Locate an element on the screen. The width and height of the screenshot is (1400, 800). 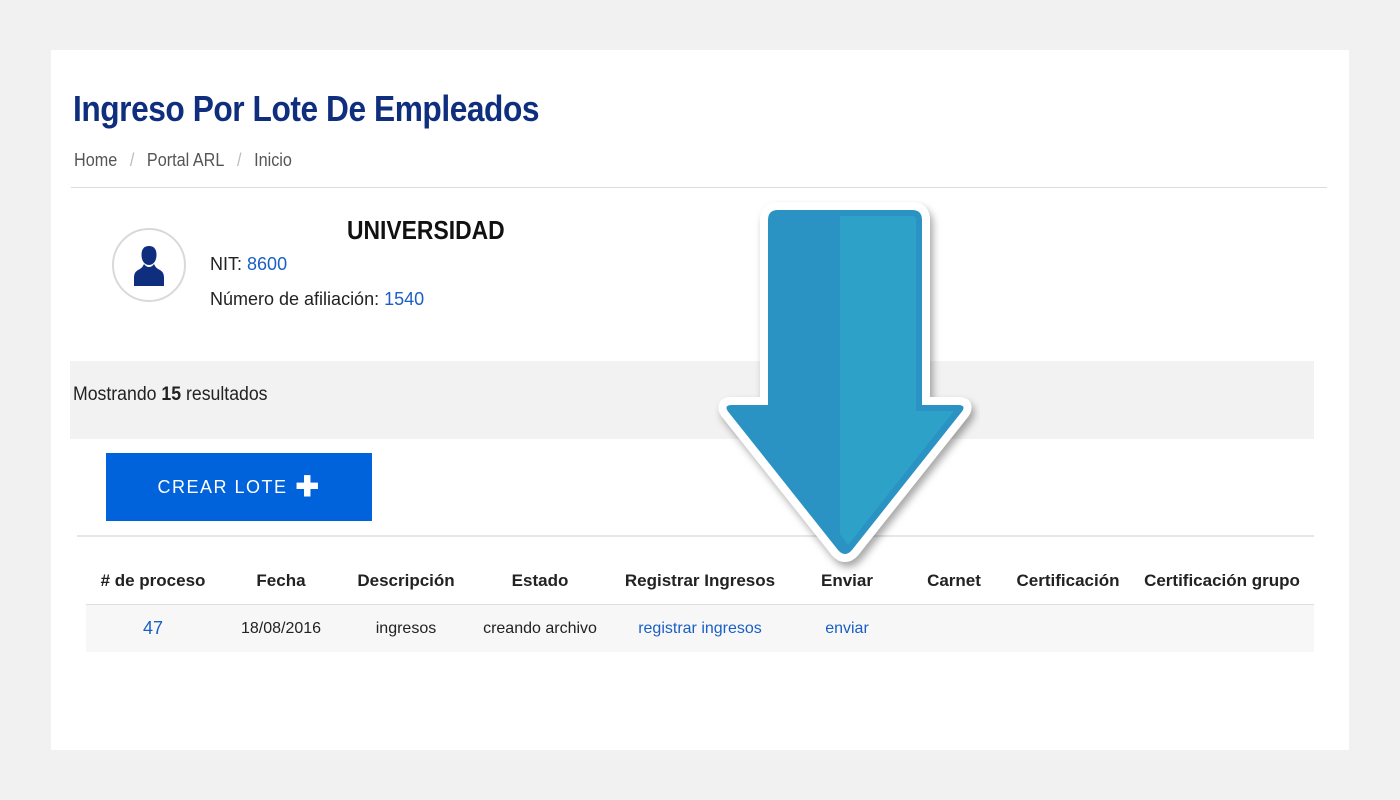
afiliacion-value: 1540 is located at coordinates (404, 299).